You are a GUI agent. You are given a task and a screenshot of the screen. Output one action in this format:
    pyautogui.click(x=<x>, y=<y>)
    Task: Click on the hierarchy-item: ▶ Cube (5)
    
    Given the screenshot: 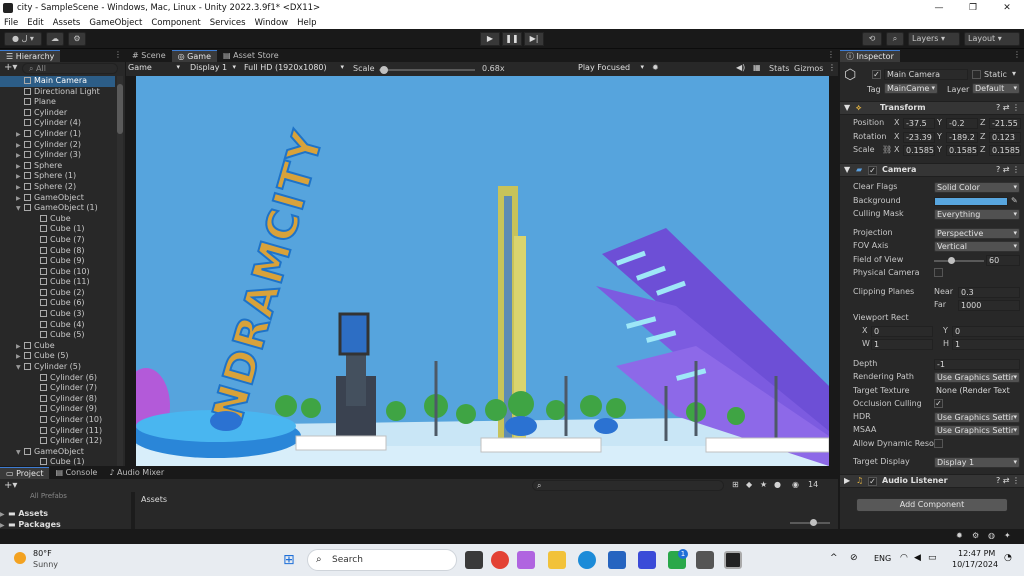 What is the action you would take?
    pyautogui.click(x=57, y=356)
    